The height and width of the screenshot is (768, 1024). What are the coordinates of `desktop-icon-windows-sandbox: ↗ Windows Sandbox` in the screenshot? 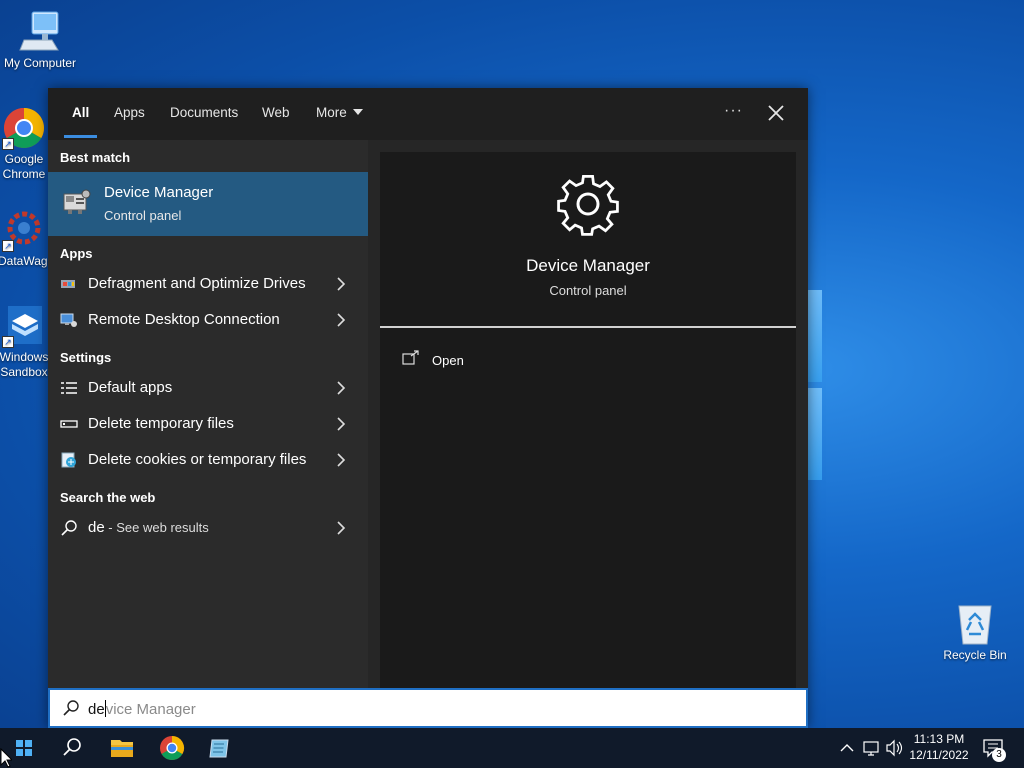 It's located at (25, 342).